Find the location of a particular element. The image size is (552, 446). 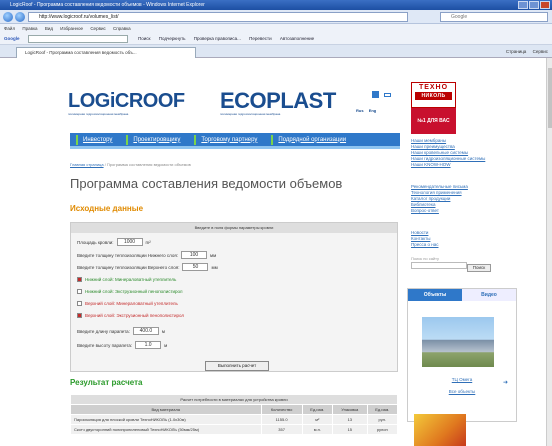

checkbox-upper-mineral is located at coordinates (79, 303).